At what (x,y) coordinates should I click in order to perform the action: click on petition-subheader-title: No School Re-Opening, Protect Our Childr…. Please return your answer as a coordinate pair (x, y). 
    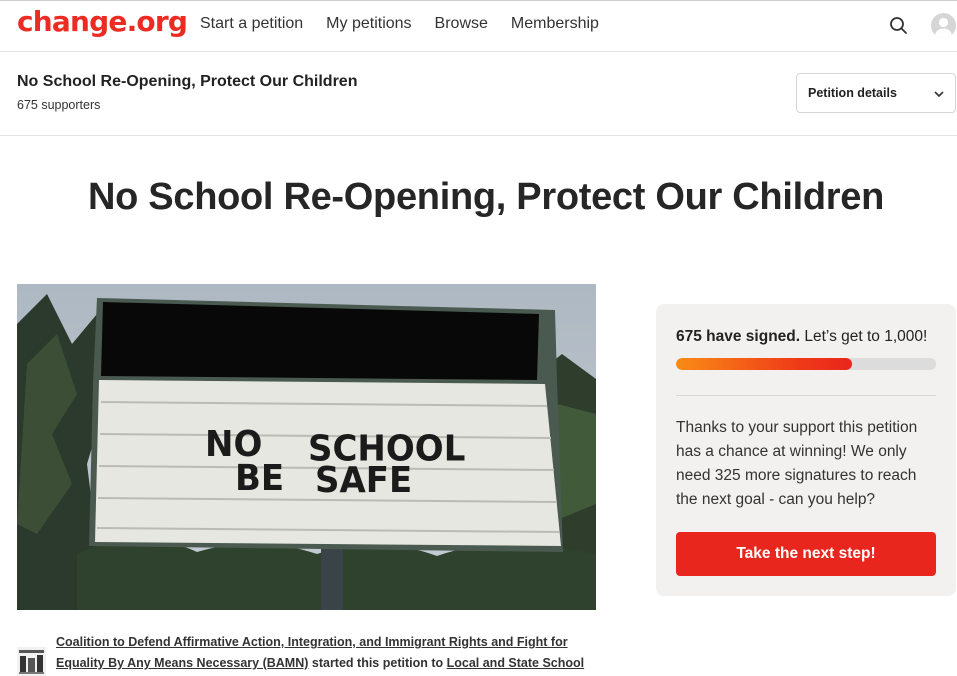
    Looking at the image, I should click on (187, 81).